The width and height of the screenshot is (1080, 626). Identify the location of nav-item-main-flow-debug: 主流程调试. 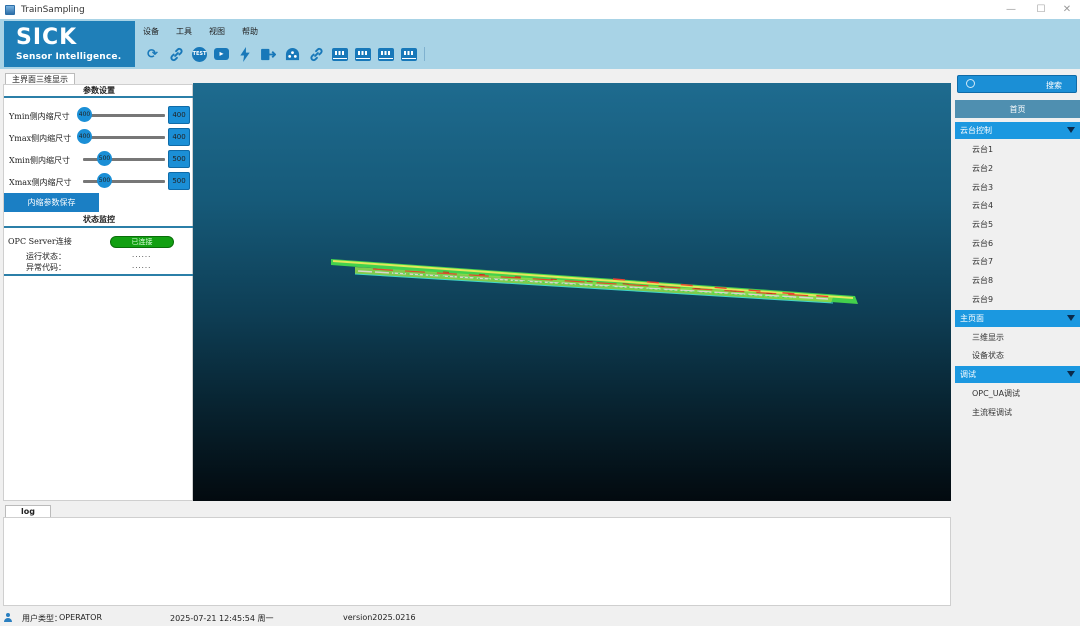
(992, 412).